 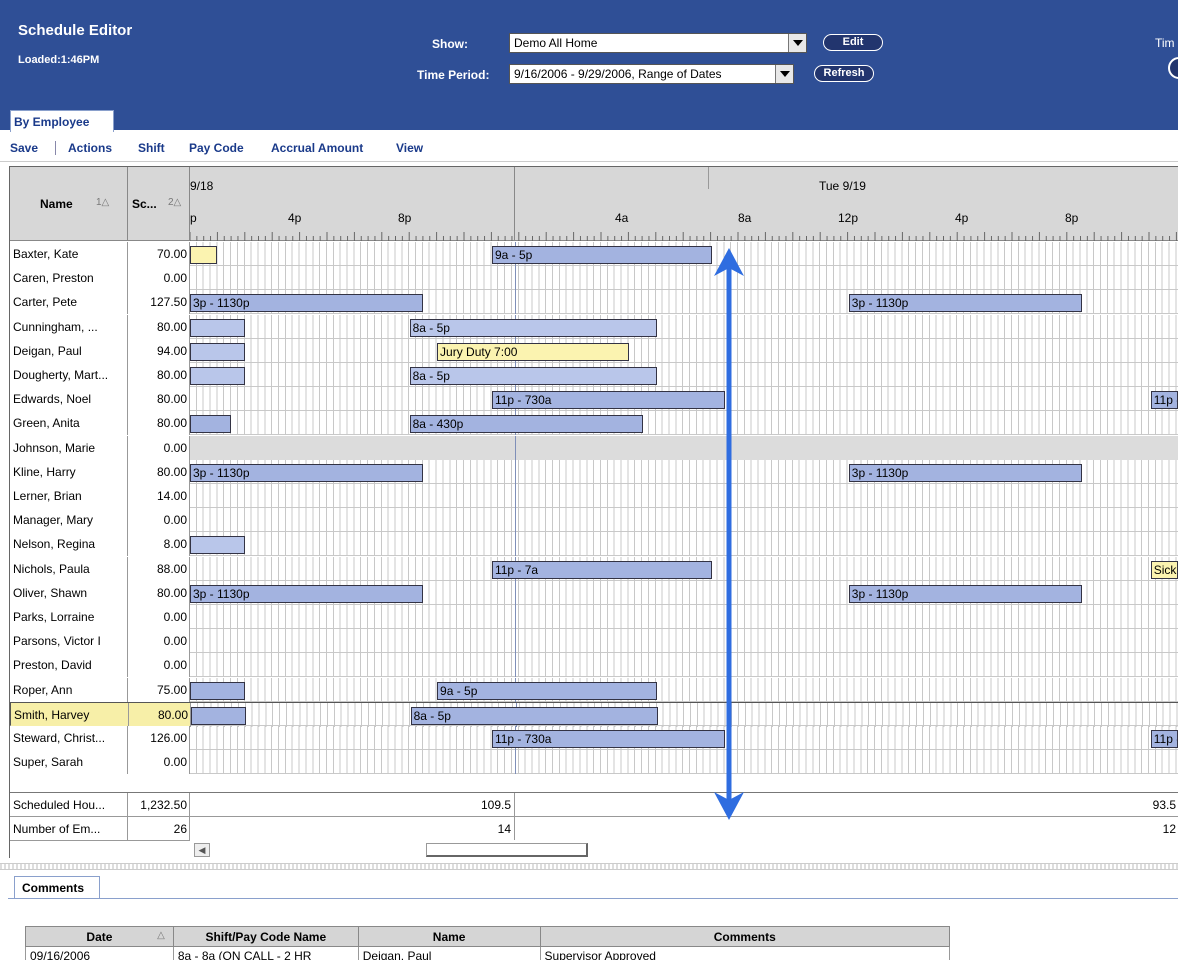 What do you see at coordinates (159, 204) in the screenshot?
I see `scheduled-column-header: Sc... 2△` at bounding box center [159, 204].